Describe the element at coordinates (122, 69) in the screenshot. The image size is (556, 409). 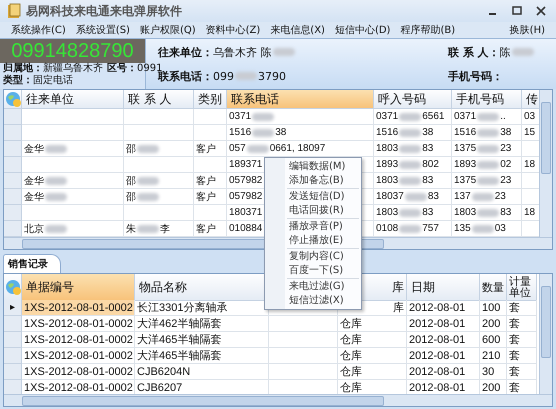
I see `field-label: 区号：` at that location.